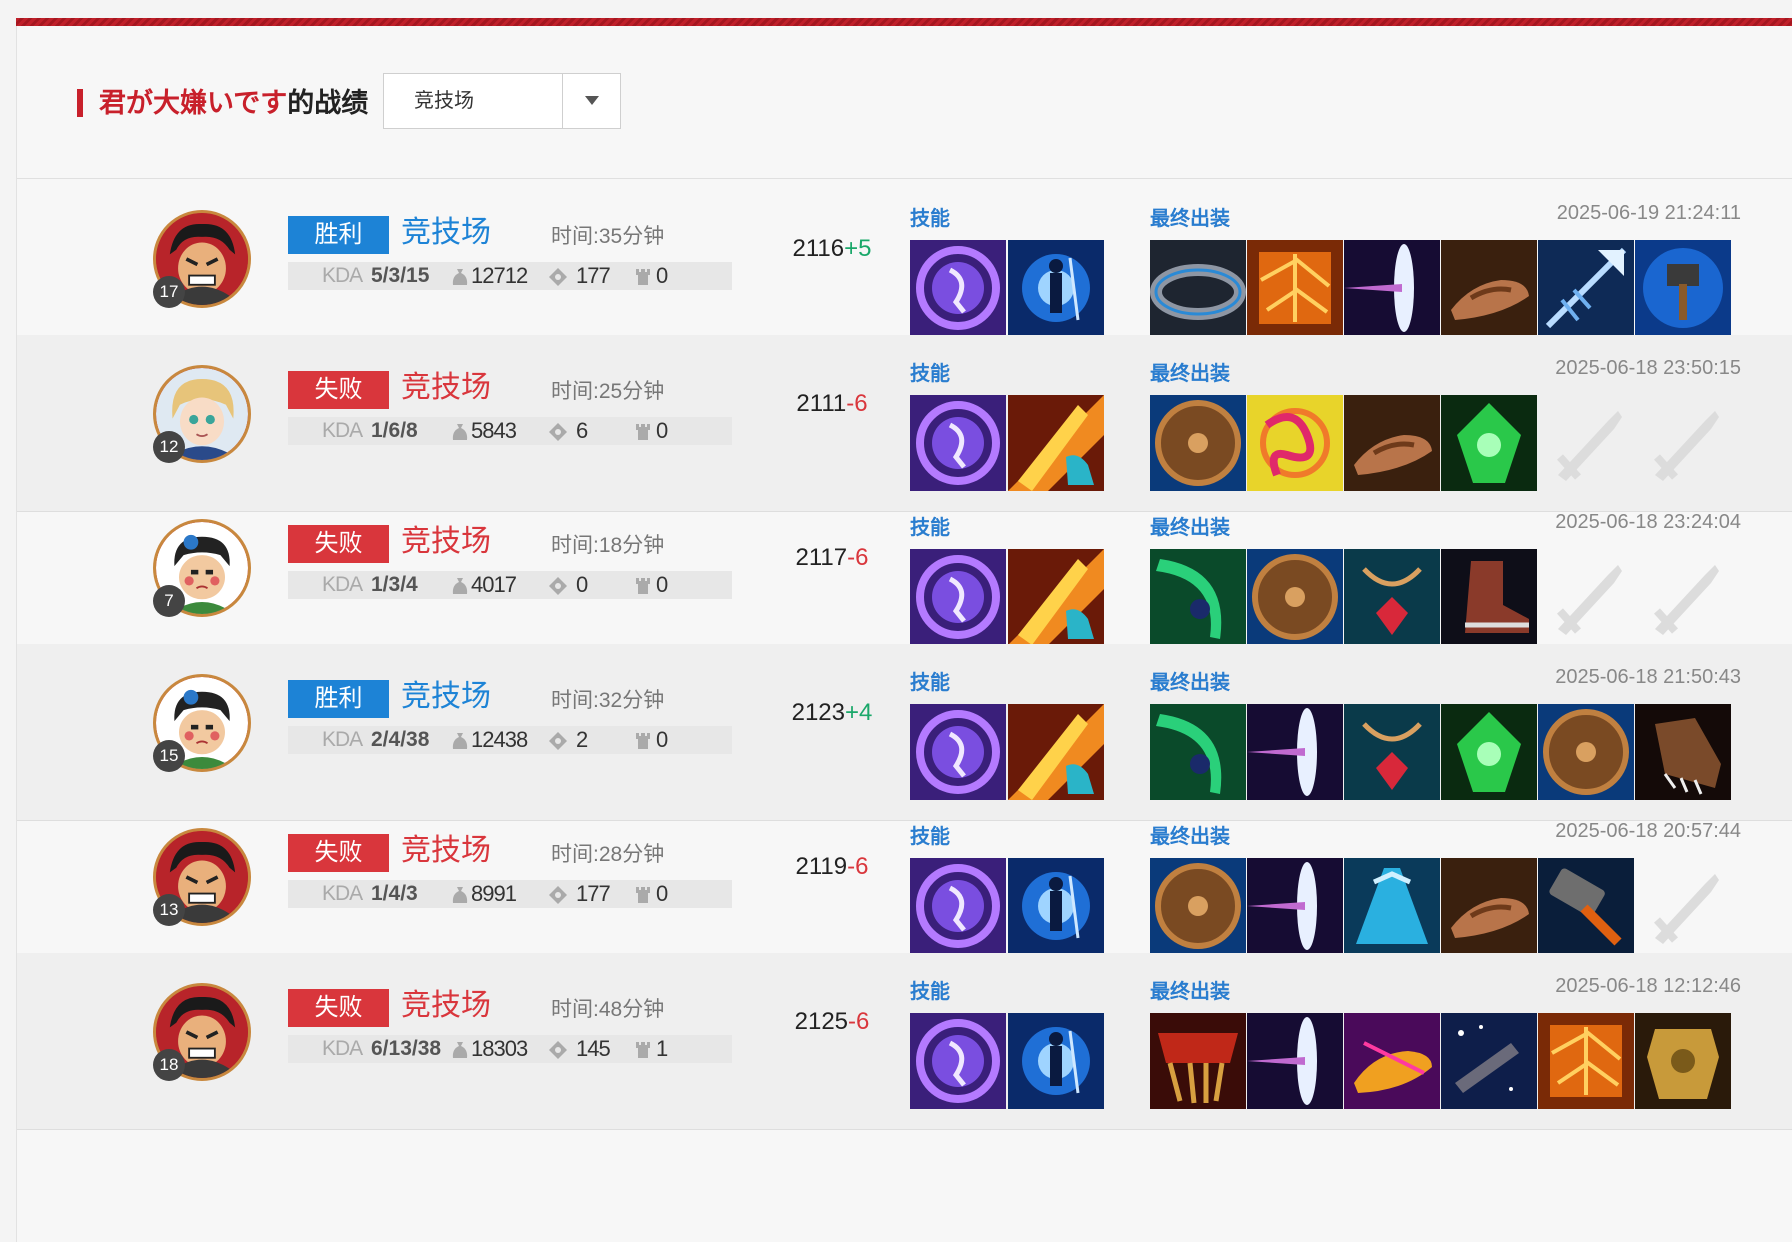 The image size is (1792, 1242). Describe the element at coordinates (1683, 288) in the screenshot. I see `blue-hammer-item-icon` at that location.